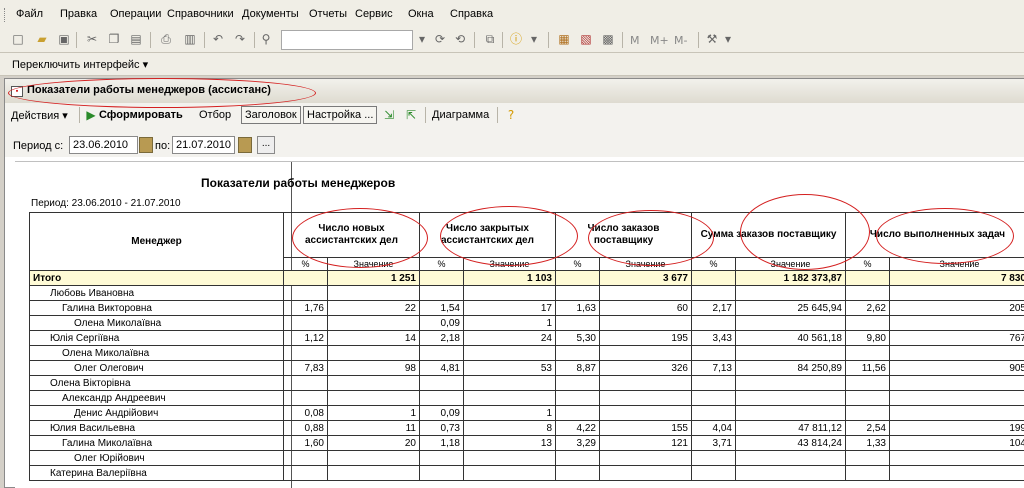 The width and height of the screenshot is (1024, 488). Describe the element at coordinates (460, 39) in the screenshot. I see `find-prev-icon: ⟲` at that location.